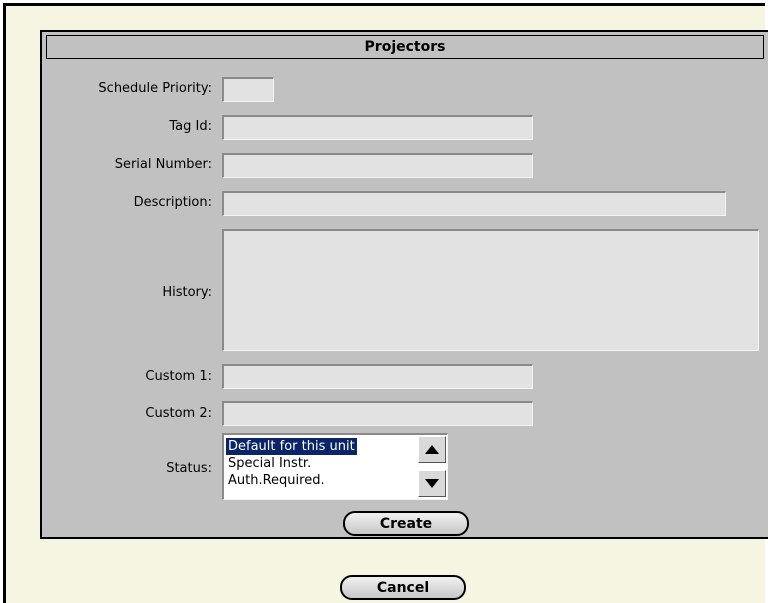 This screenshot has height=603, width=768. What do you see at coordinates (163, 164) in the screenshot?
I see `serial-number-label: Serial Number:` at bounding box center [163, 164].